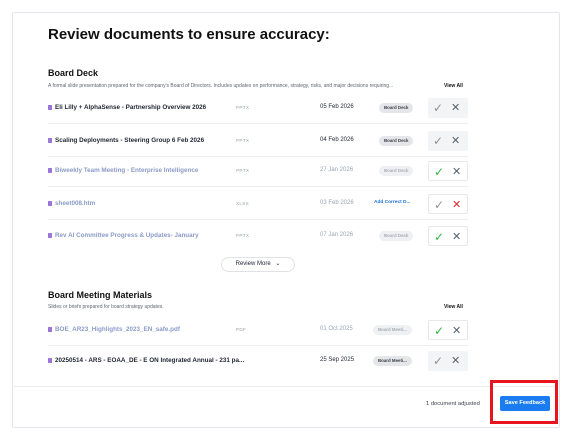 The width and height of the screenshot is (566, 434). Describe the element at coordinates (337, 235) in the screenshot. I see `file-date: 07 Jan 2026` at that location.